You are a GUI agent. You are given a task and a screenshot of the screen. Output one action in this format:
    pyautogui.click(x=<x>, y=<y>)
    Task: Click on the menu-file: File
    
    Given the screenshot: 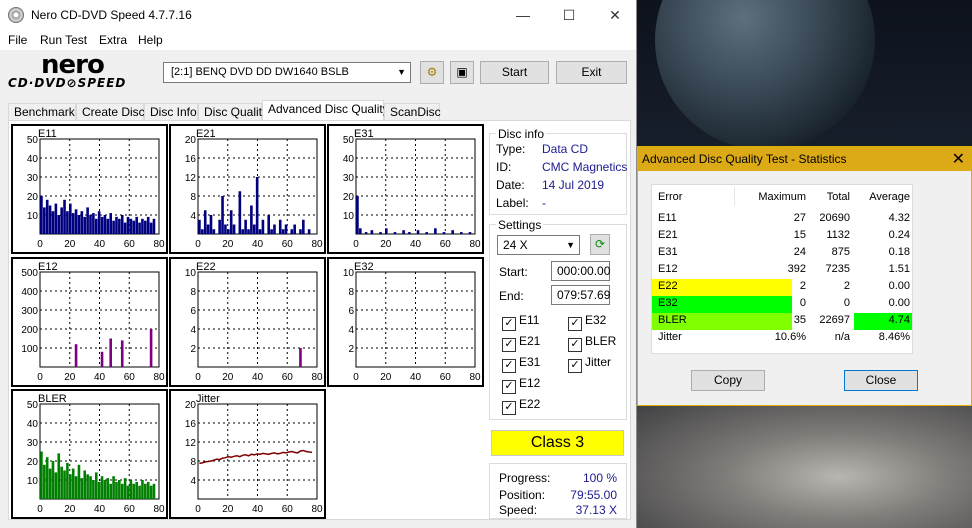 What is the action you would take?
    pyautogui.click(x=17, y=40)
    